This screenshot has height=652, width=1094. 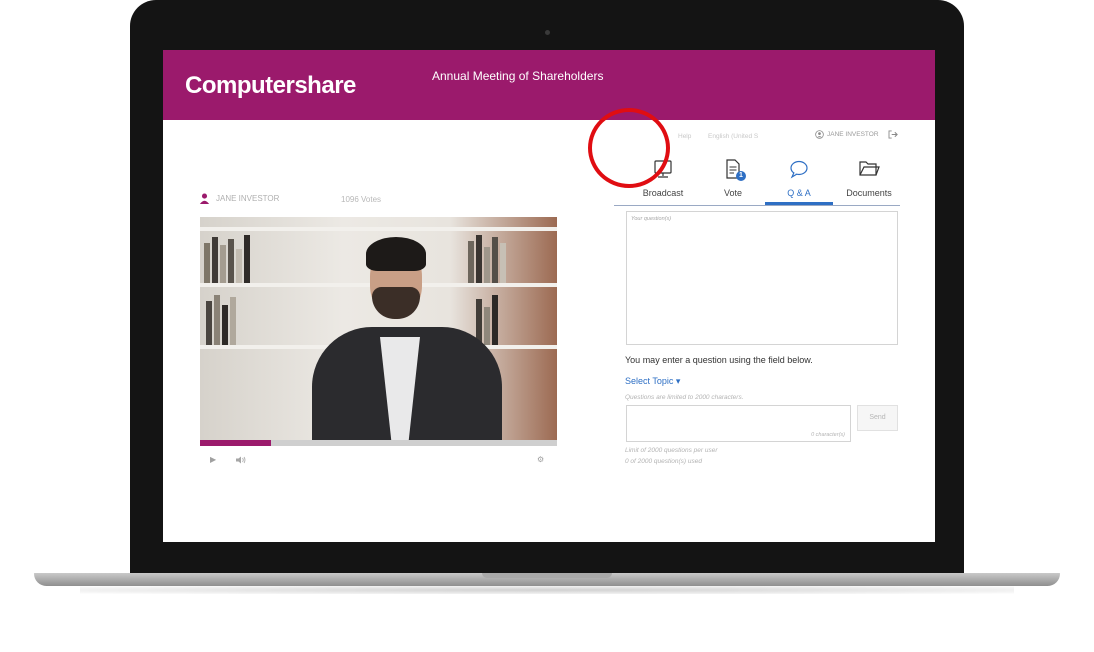 What do you see at coordinates (799, 203) in the screenshot?
I see `active-tab-indicator` at bounding box center [799, 203].